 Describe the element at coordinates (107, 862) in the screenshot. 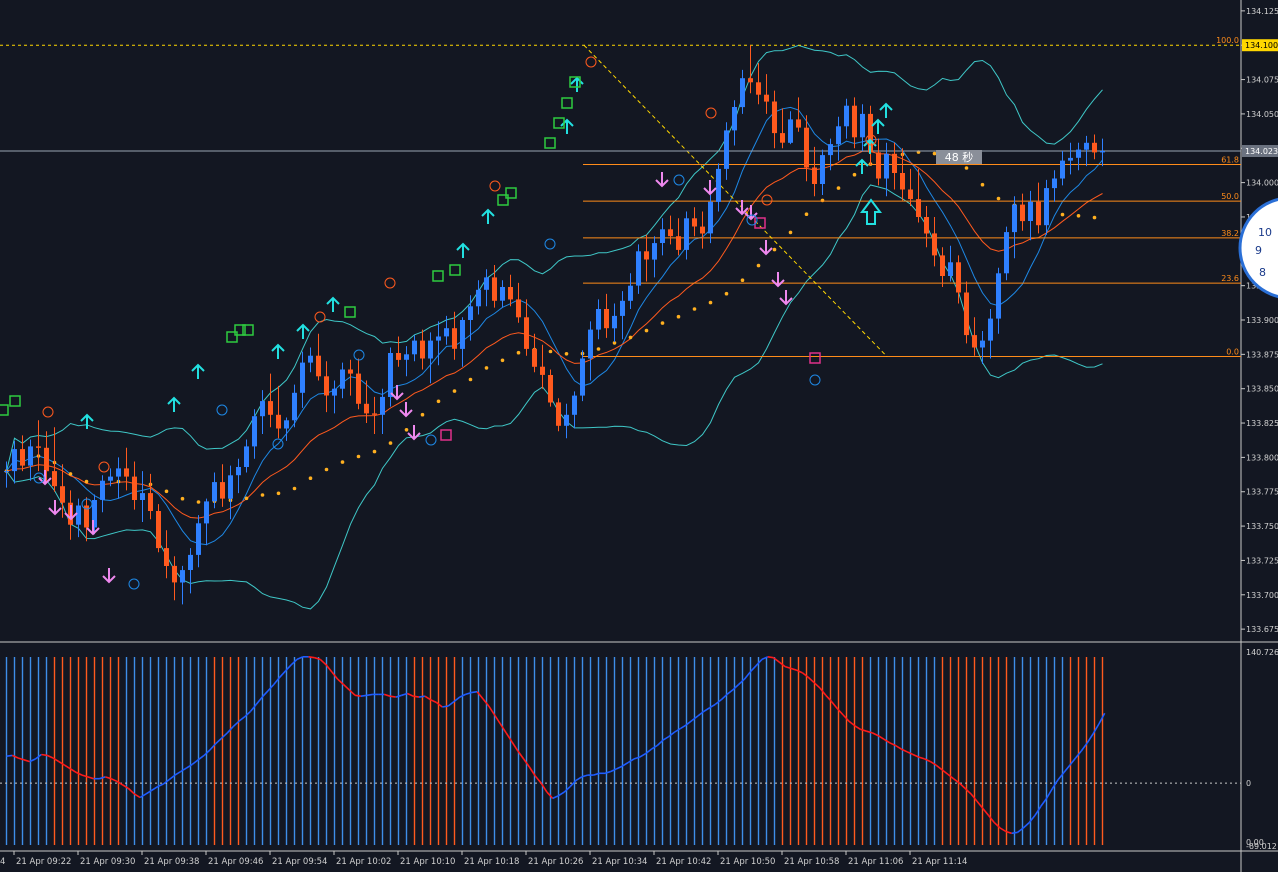

I see `time-tick-label: 21 Apr 09:30` at that location.